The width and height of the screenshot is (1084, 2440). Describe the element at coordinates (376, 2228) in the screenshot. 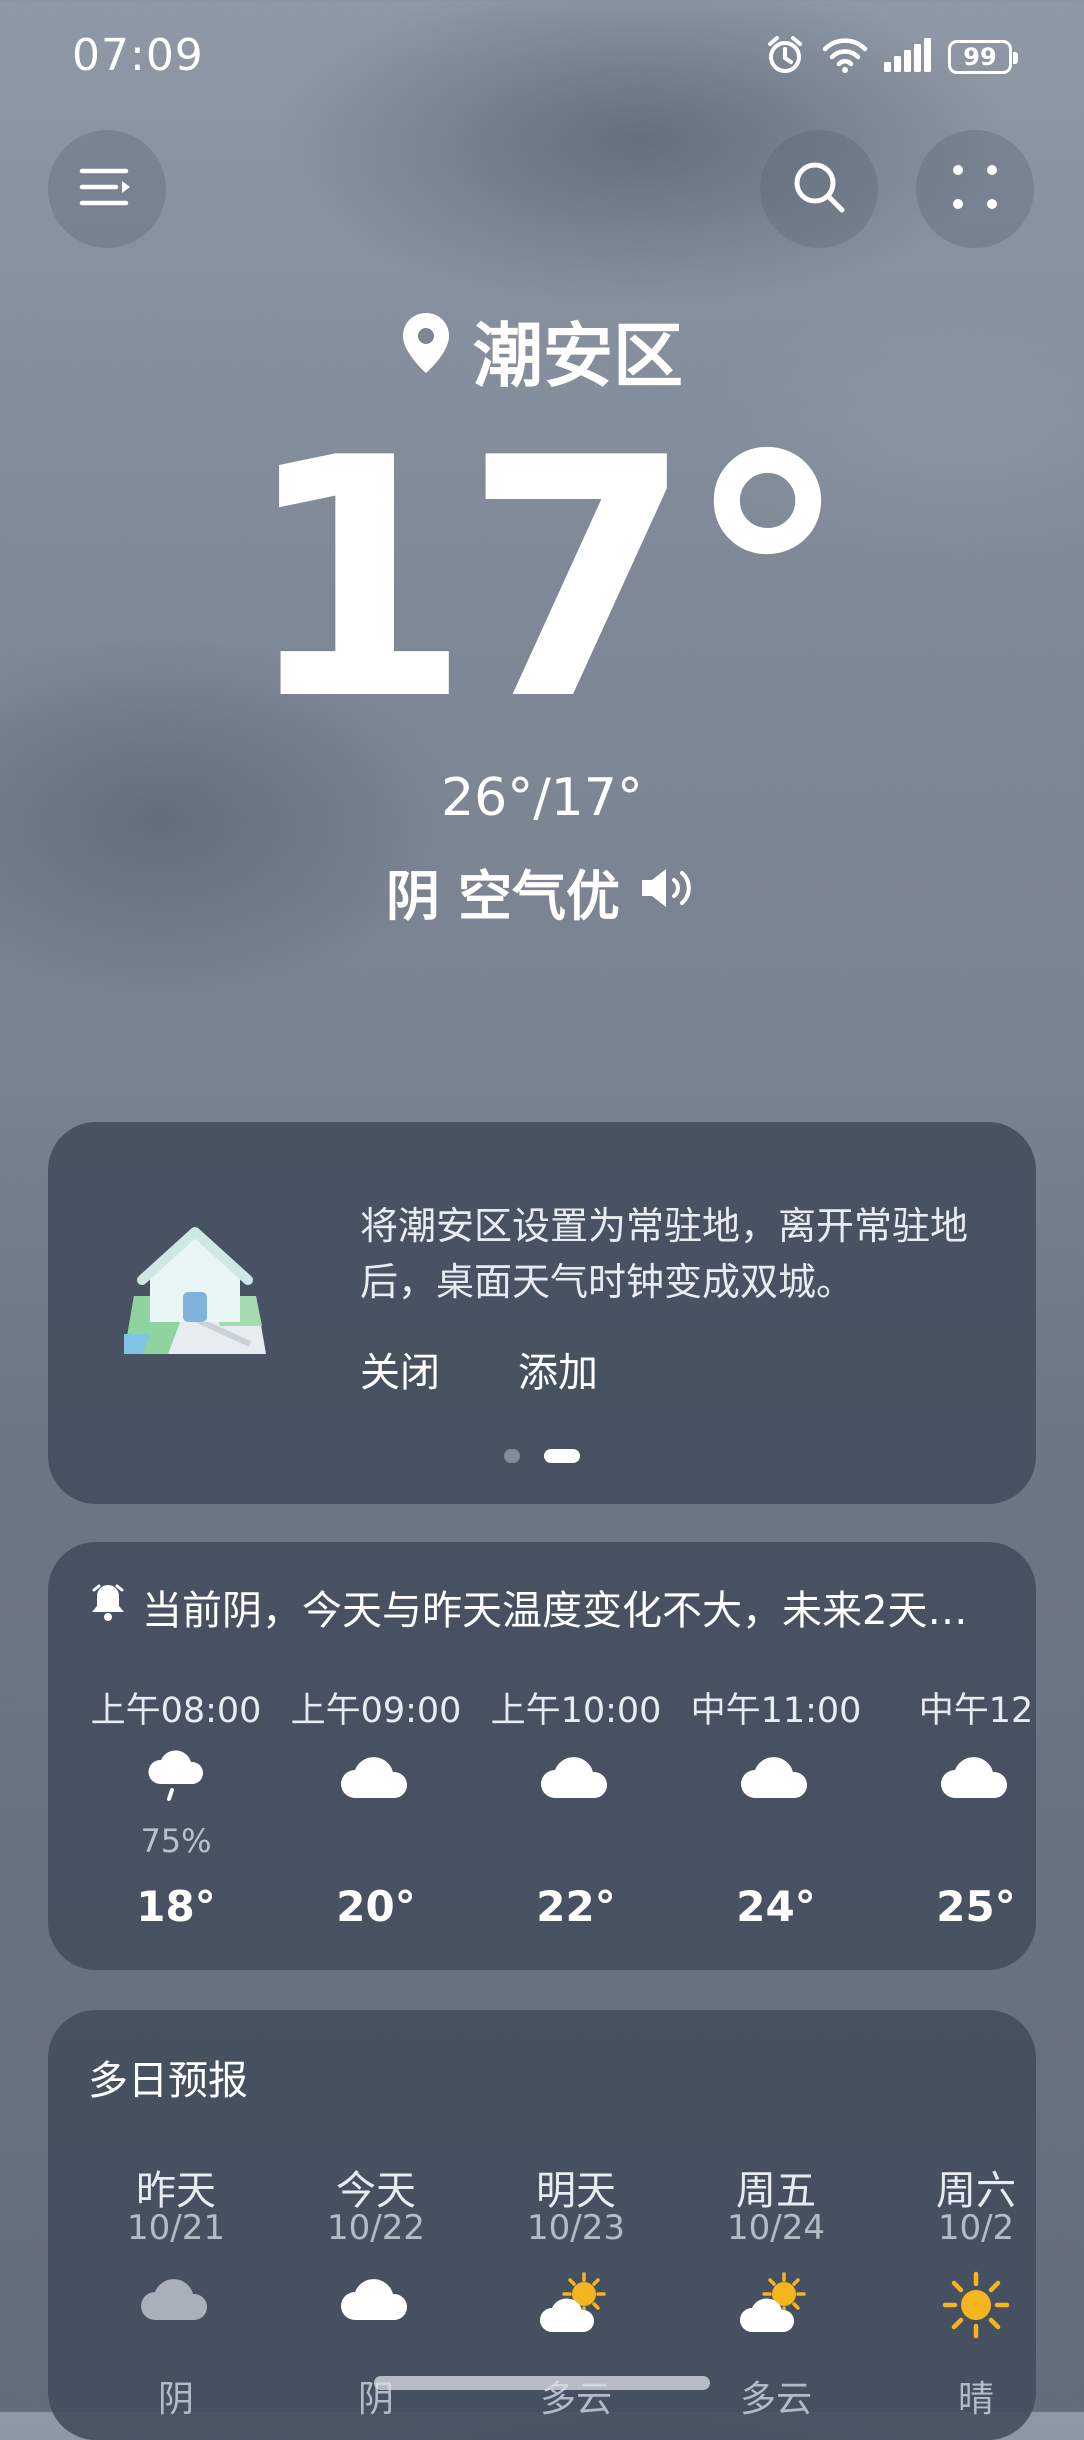

I see `day-date: 10/22` at that location.